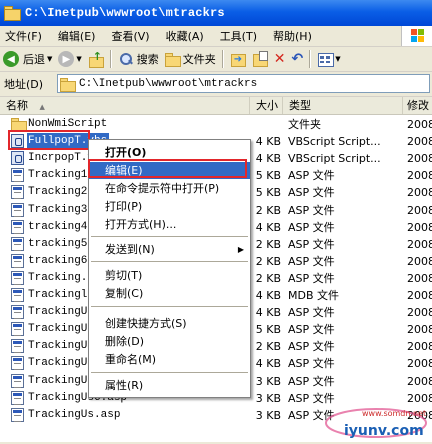 The width and height of the screenshot is (432, 444). I want to click on sort-up-icon: ▲, so click(42, 107).